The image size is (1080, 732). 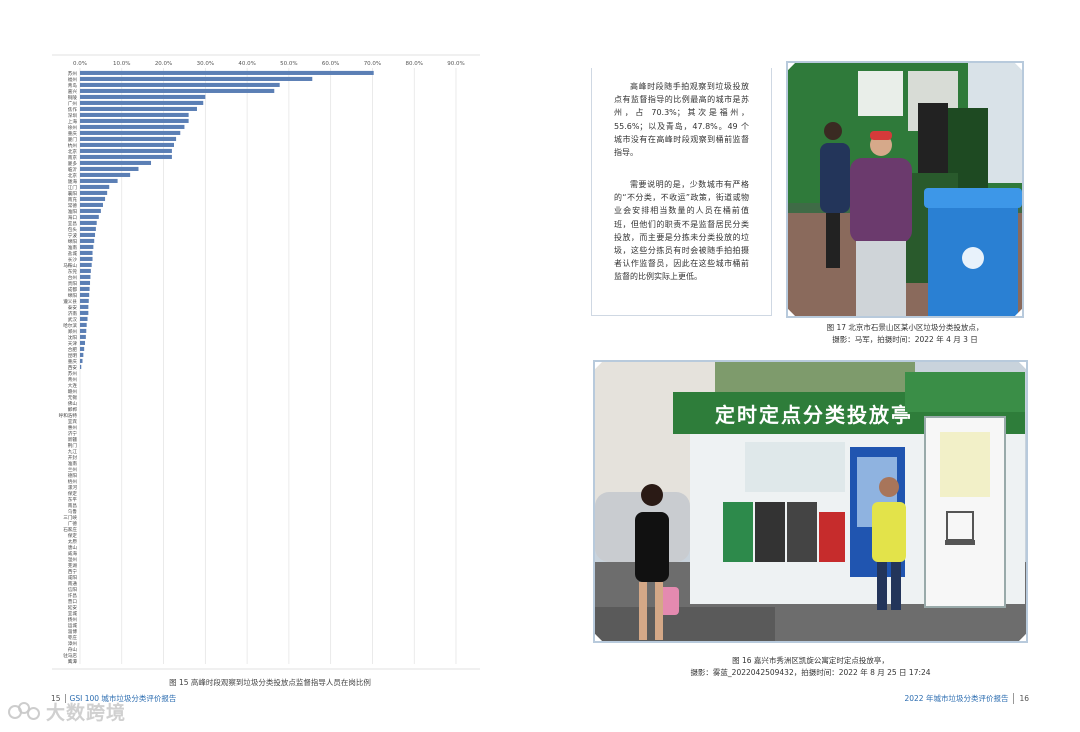 What do you see at coordinates (73, 307) in the screenshot?
I see `category-label: 泰安` at bounding box center [73, 307].